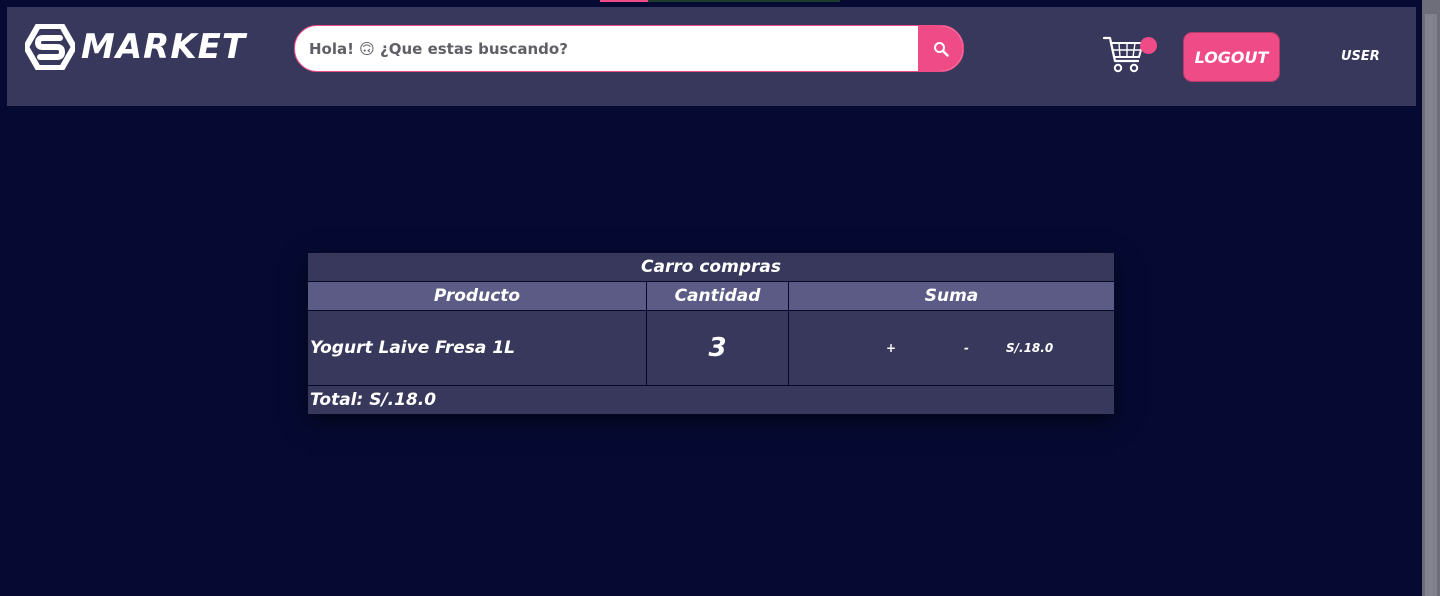 The image size is (1440, 596). I want to click on row-sum: S/.18.0, so click(1030, 348).